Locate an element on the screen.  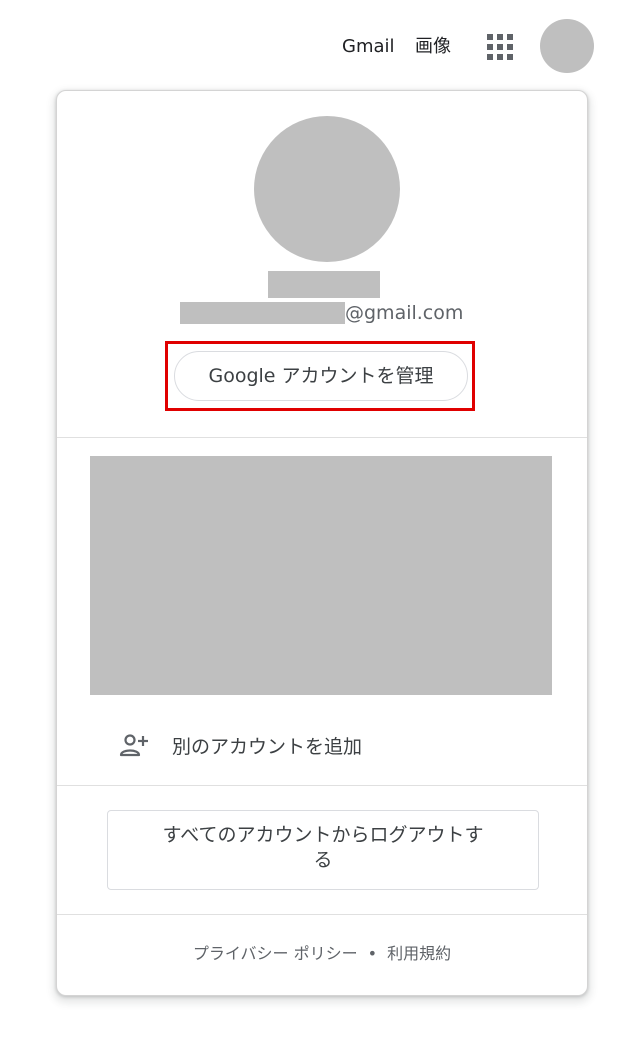
privacy-policy-link: プライバシー ポリシー is located at coordinates (275, 953).